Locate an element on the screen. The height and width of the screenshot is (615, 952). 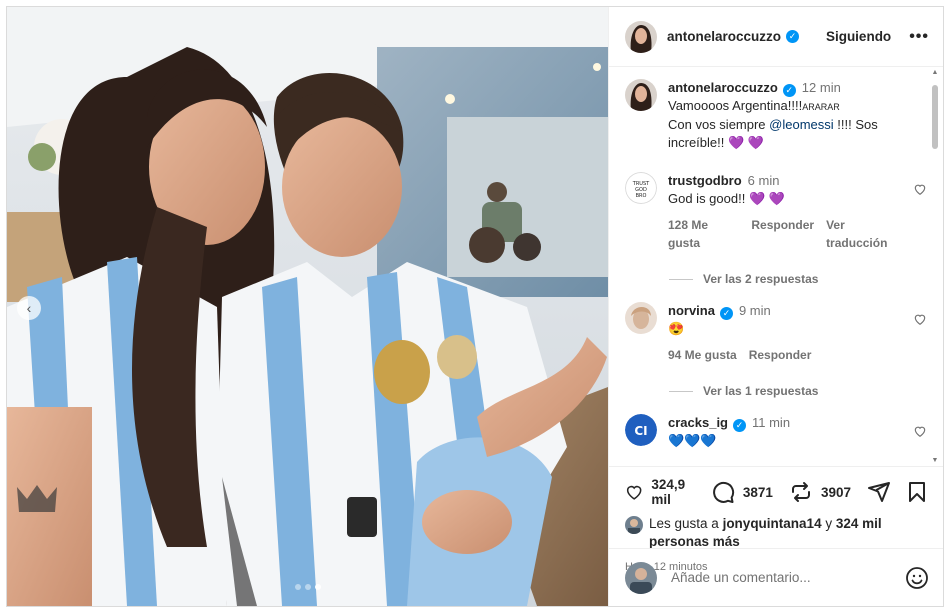
post-header: antonelaroccuzzo ✓ Siguiendo ••• is located at coordinates (776, 37).